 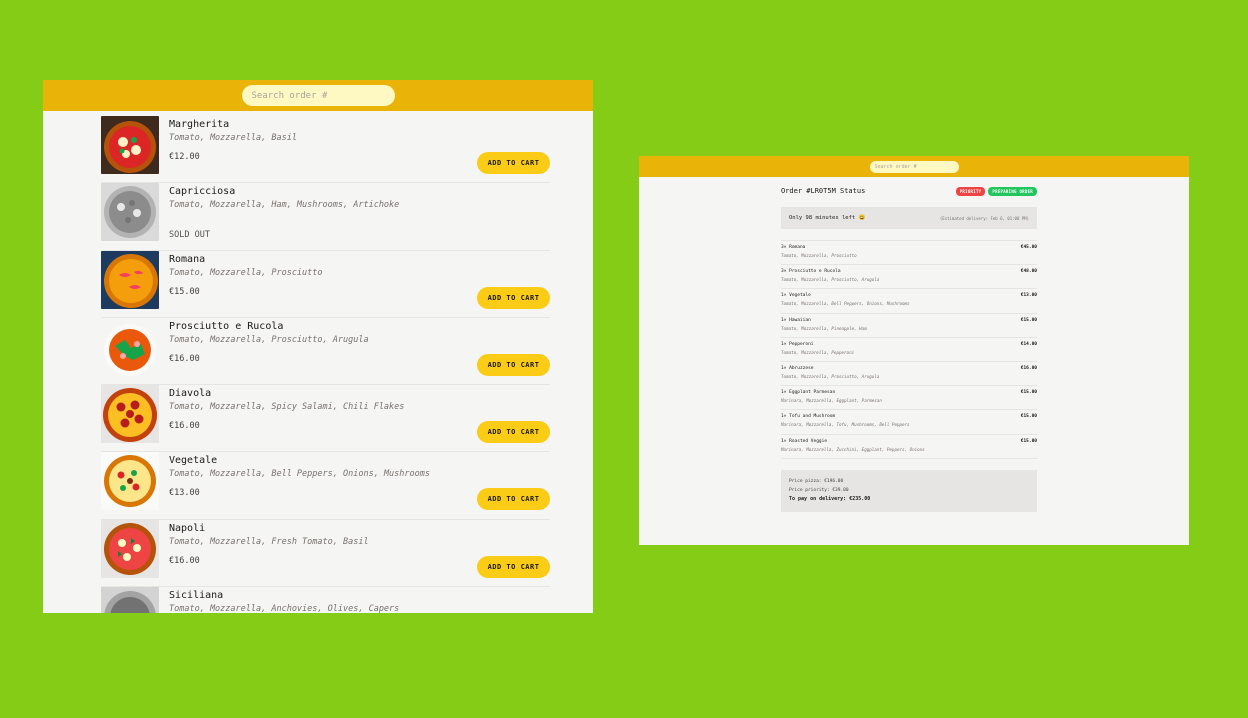 What do you see at coordinates (824, 328) in the screenshot?
I see `order-item-ingredients: Tomato, Mozzarella, Pineapple, Ham` at bounding box center [824, 328].